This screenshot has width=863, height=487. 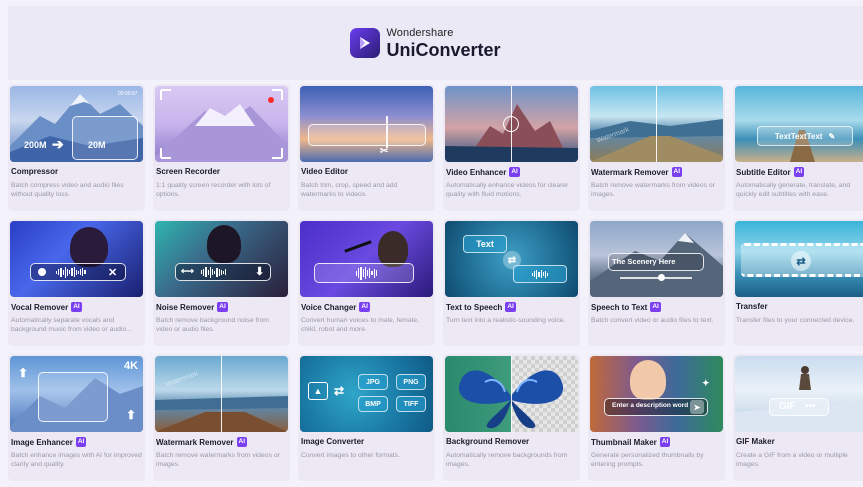 I want to click on sparkle-icon: ✦, so click(x=706, y=383).